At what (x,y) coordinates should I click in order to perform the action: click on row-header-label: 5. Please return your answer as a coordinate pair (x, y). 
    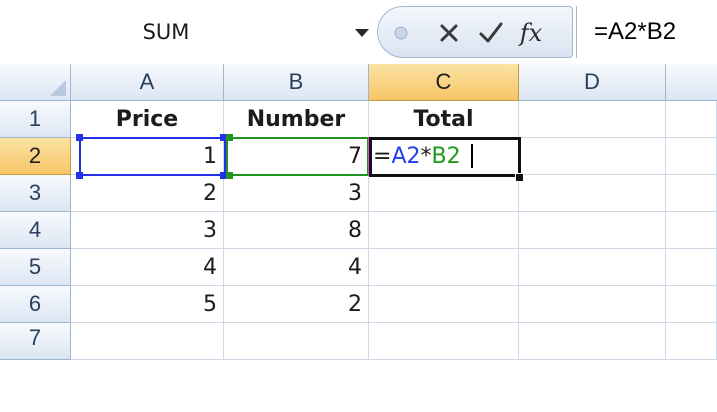
    Looking at the image, I should click on (35, 266).